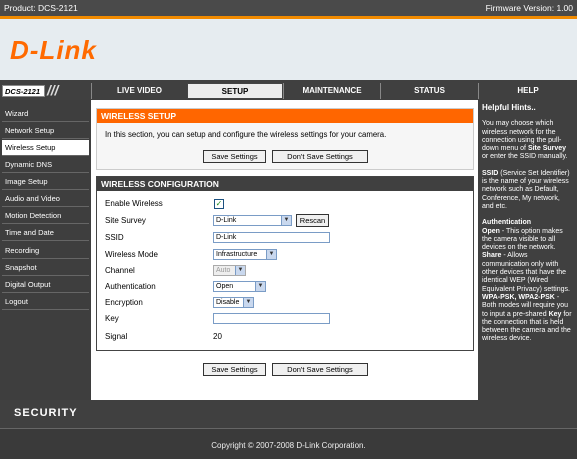 The height and width of the screenshot is (459, 577). I want to click on help-bold: Share, so click(492, 256).